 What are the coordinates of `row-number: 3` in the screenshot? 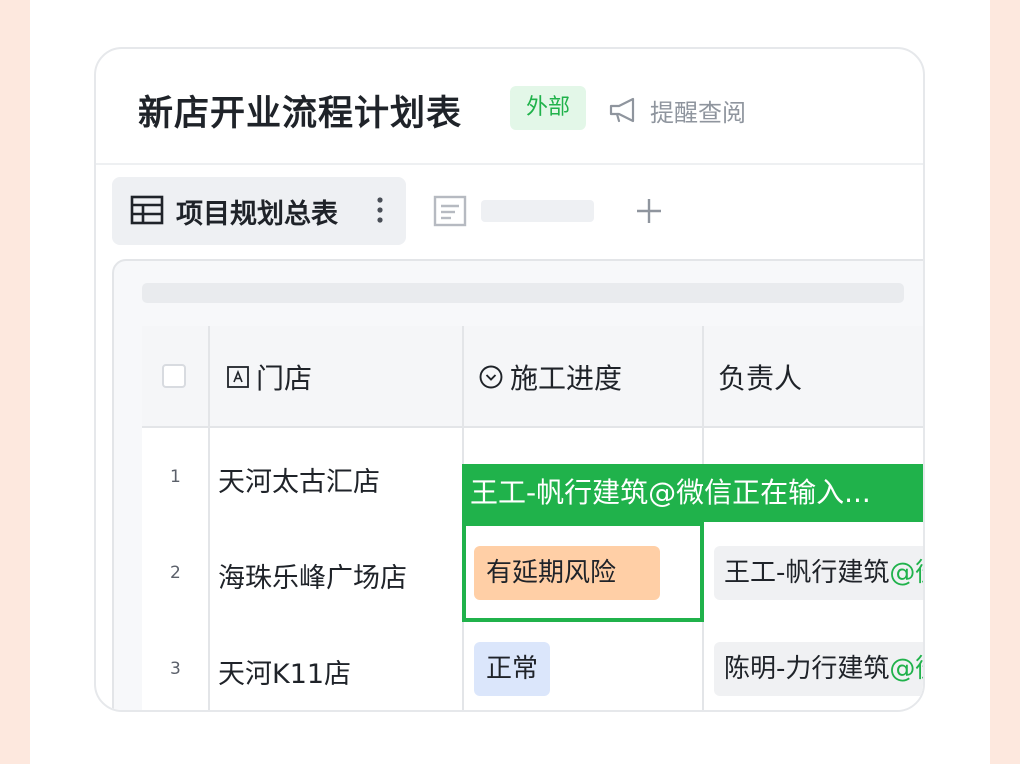 It's located at (175, 669).